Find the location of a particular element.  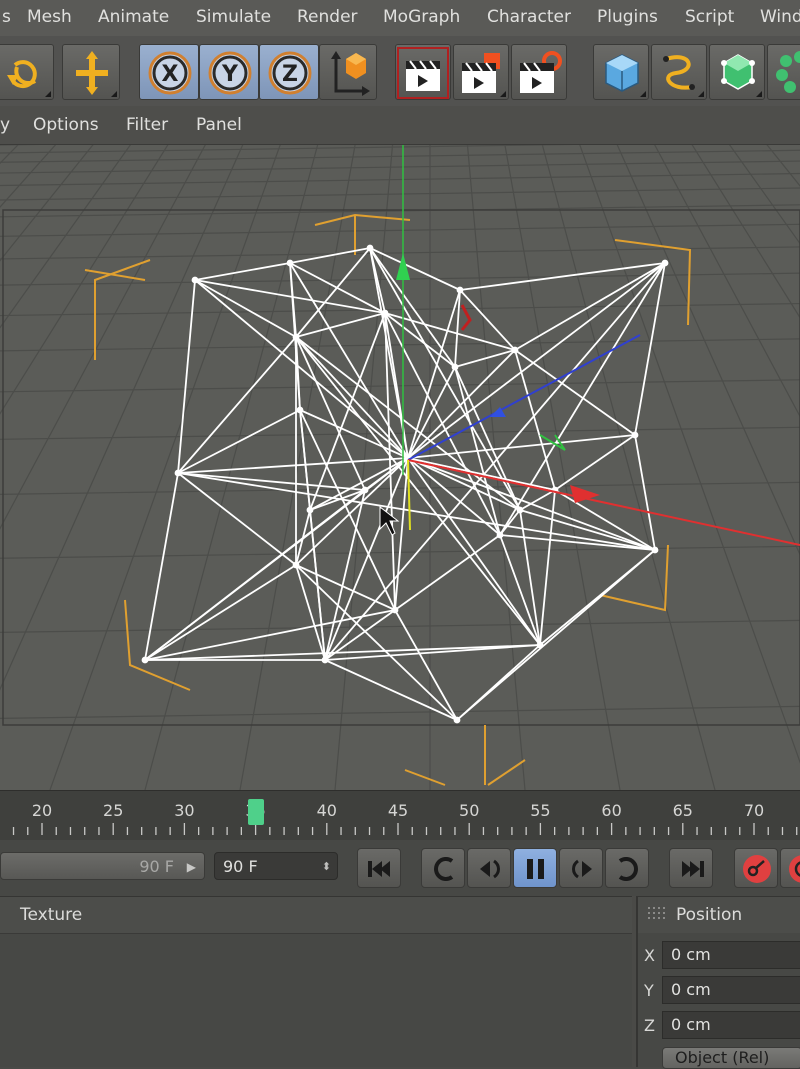

mograph-icon is located at coordinates (784, 73).